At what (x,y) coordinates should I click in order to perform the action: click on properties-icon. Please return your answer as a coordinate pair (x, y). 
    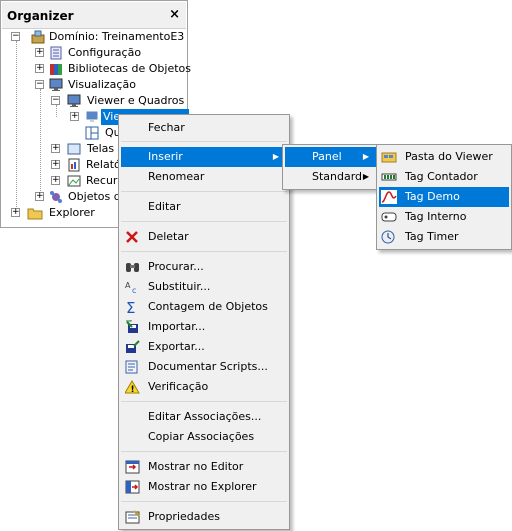
    Looking at the image, I should click on (133, 517).